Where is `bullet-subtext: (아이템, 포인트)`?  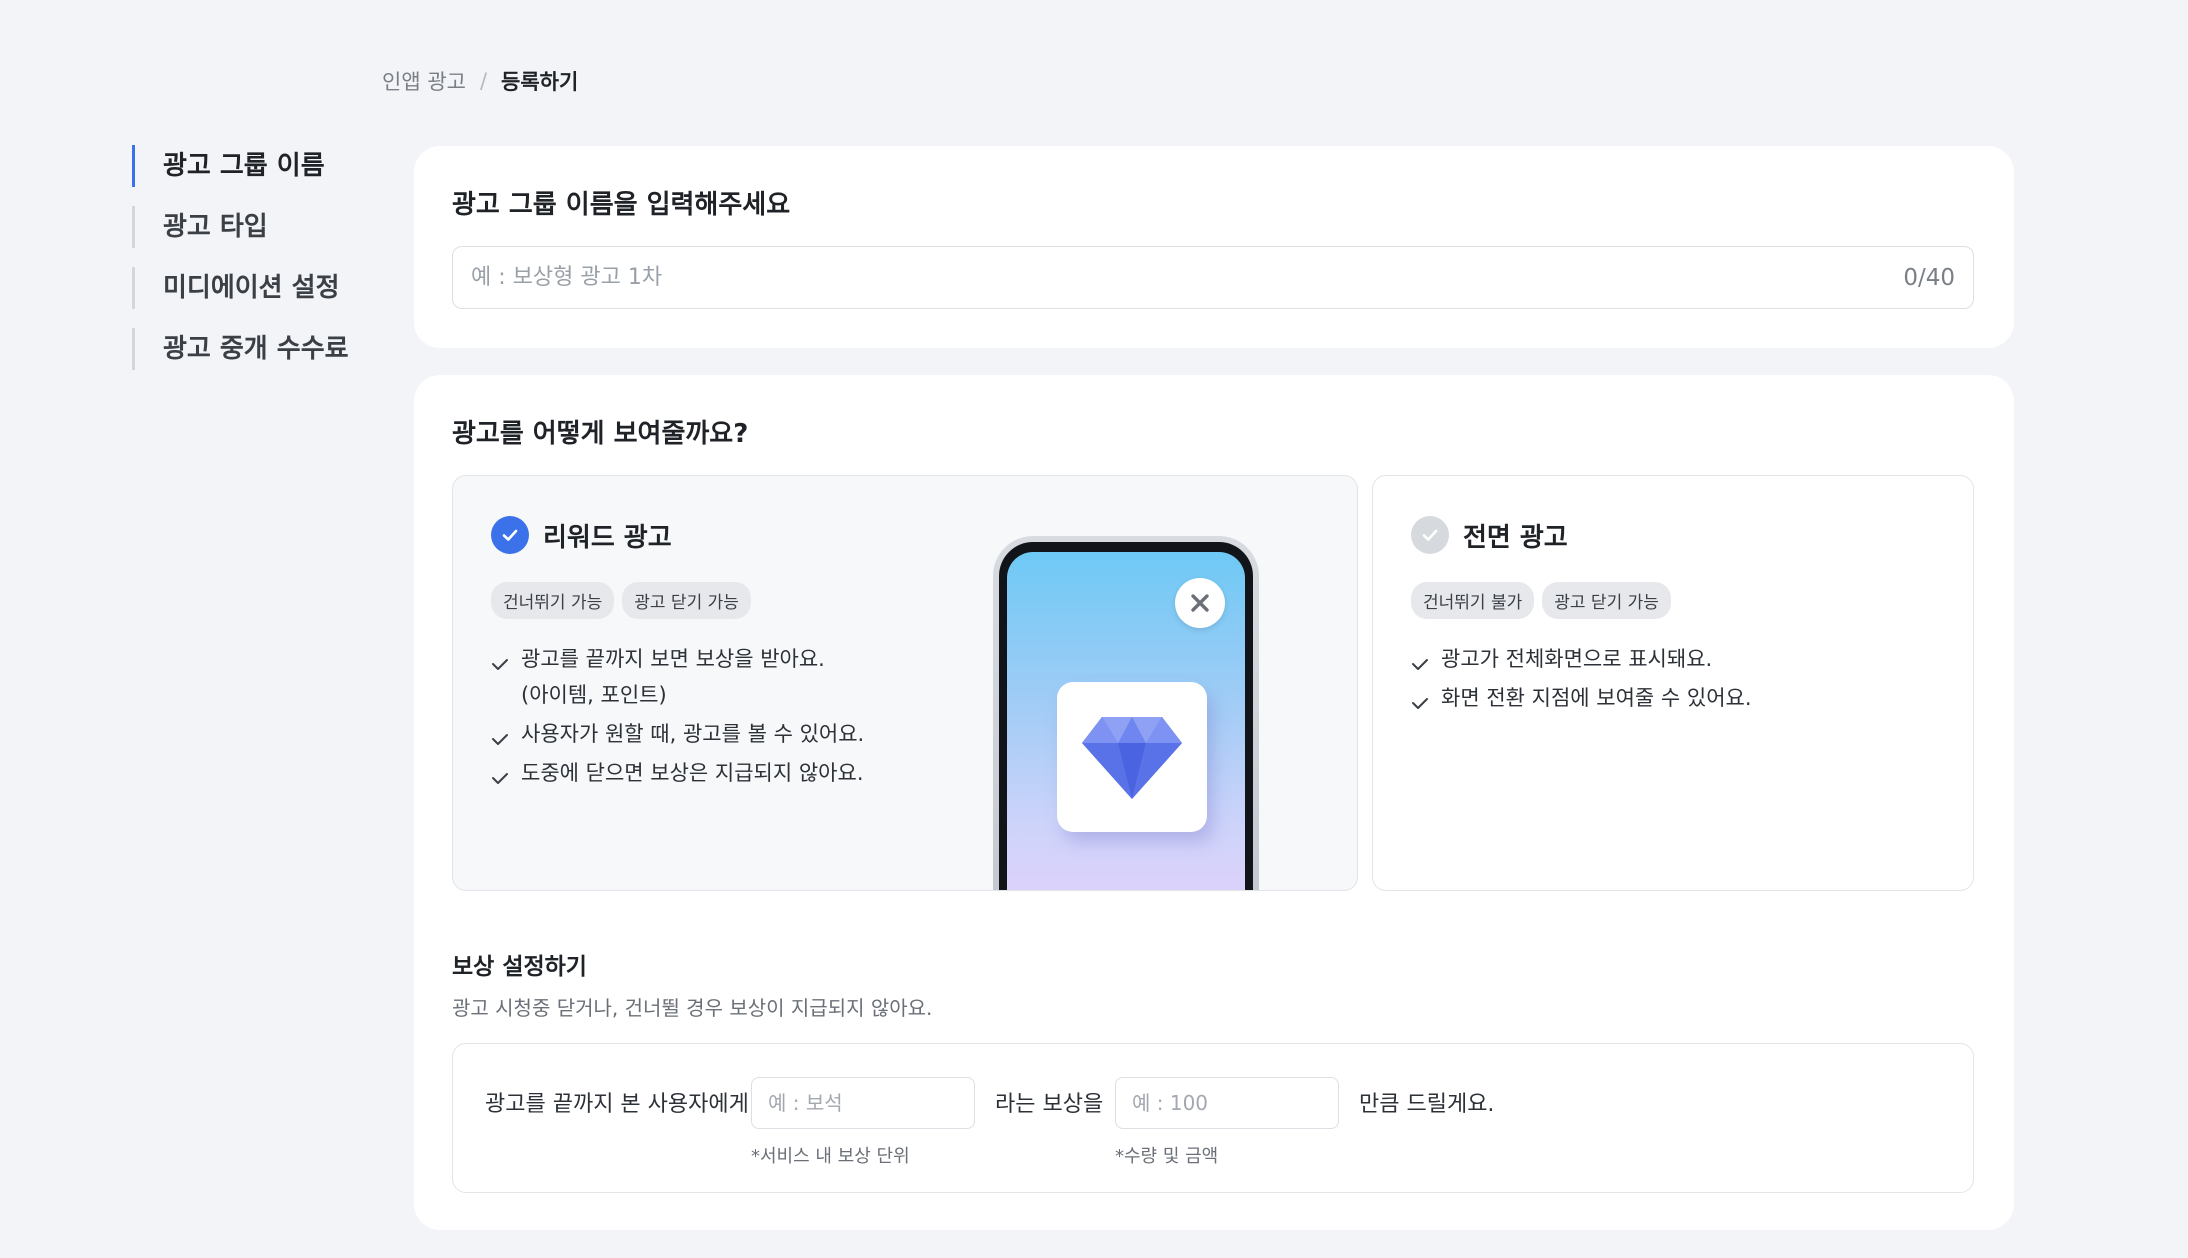 bullet-subtext: (아이템, 포인트) is located at coordinates (594, 695).